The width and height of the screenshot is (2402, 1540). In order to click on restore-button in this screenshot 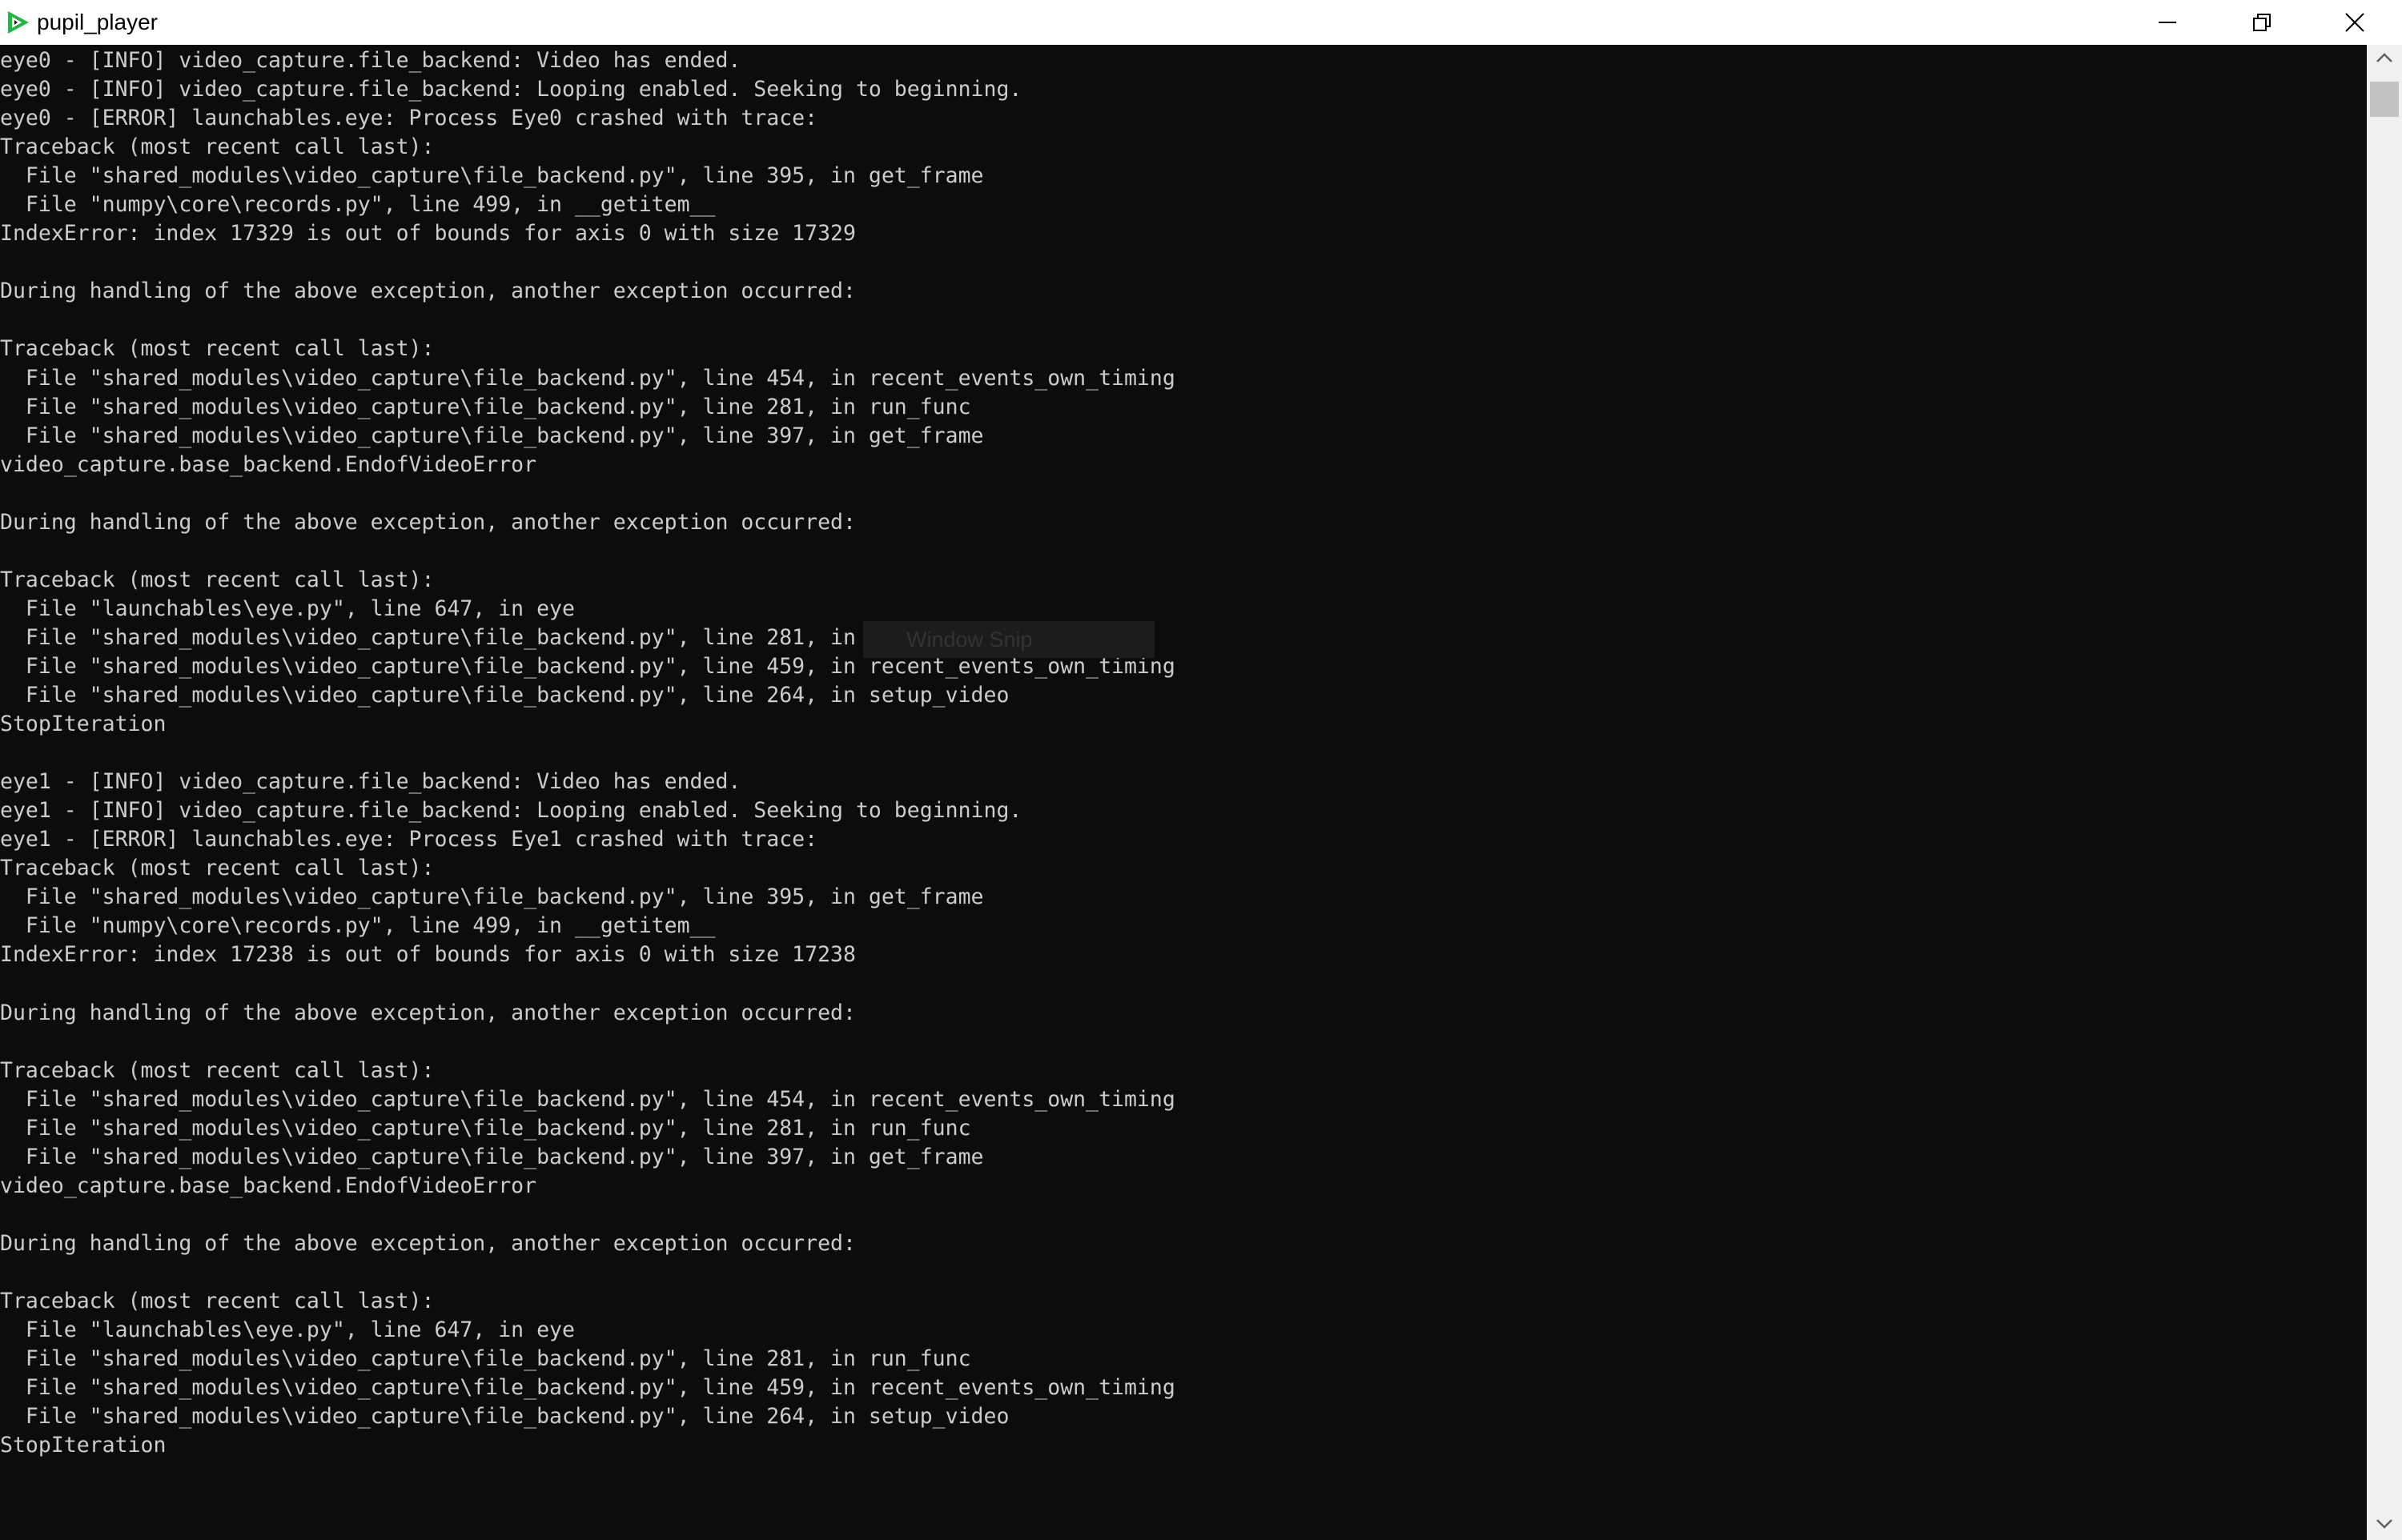, I will do `click(2262, 22)`.